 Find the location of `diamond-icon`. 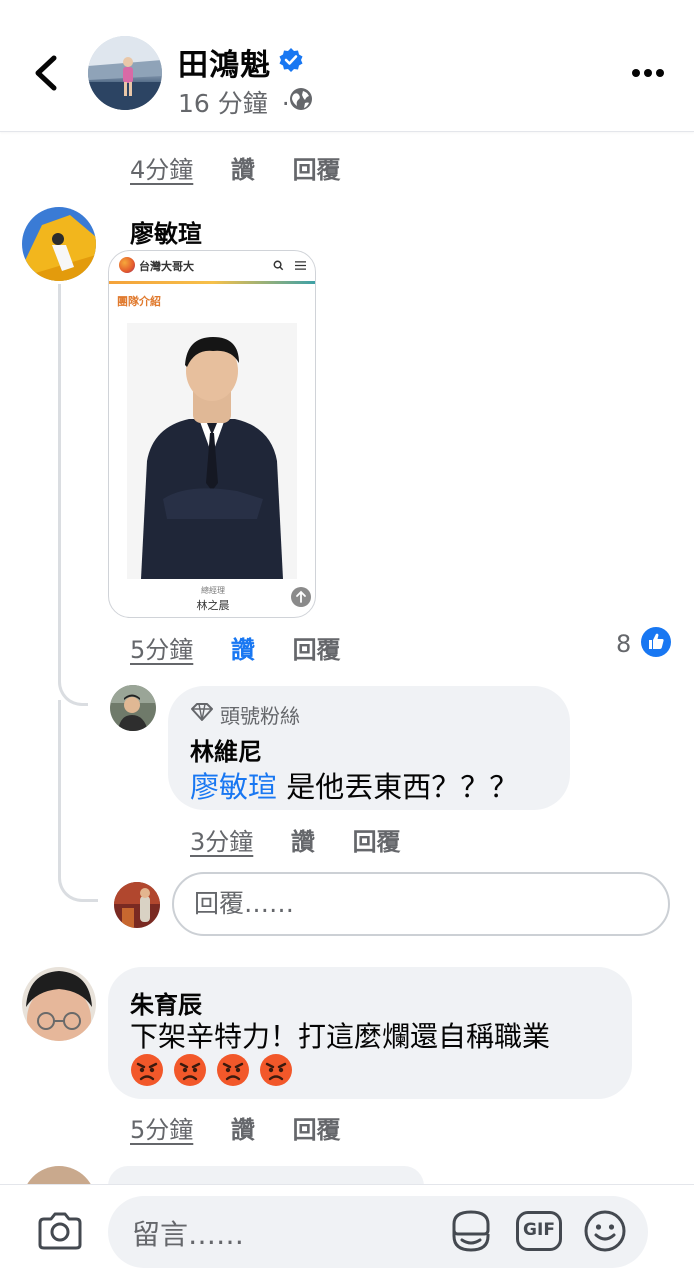

diamond-icon is located at coordinates (202, 712).